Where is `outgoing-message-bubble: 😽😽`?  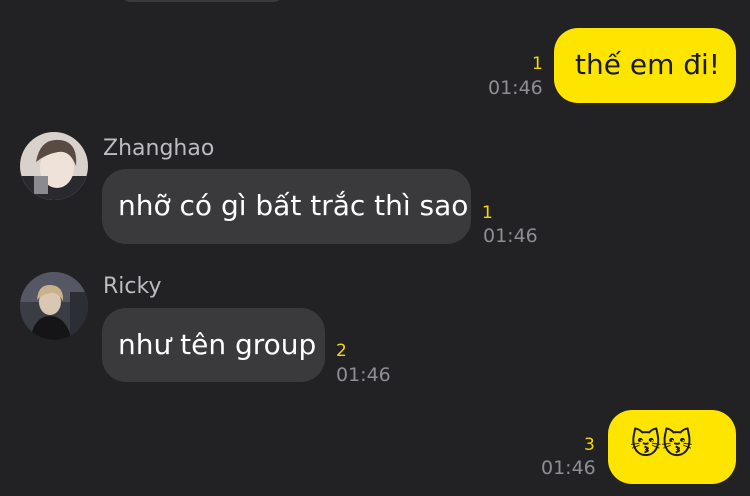 outgoing-message-bubble: 😽😽 is located at coordinates (672, 447).